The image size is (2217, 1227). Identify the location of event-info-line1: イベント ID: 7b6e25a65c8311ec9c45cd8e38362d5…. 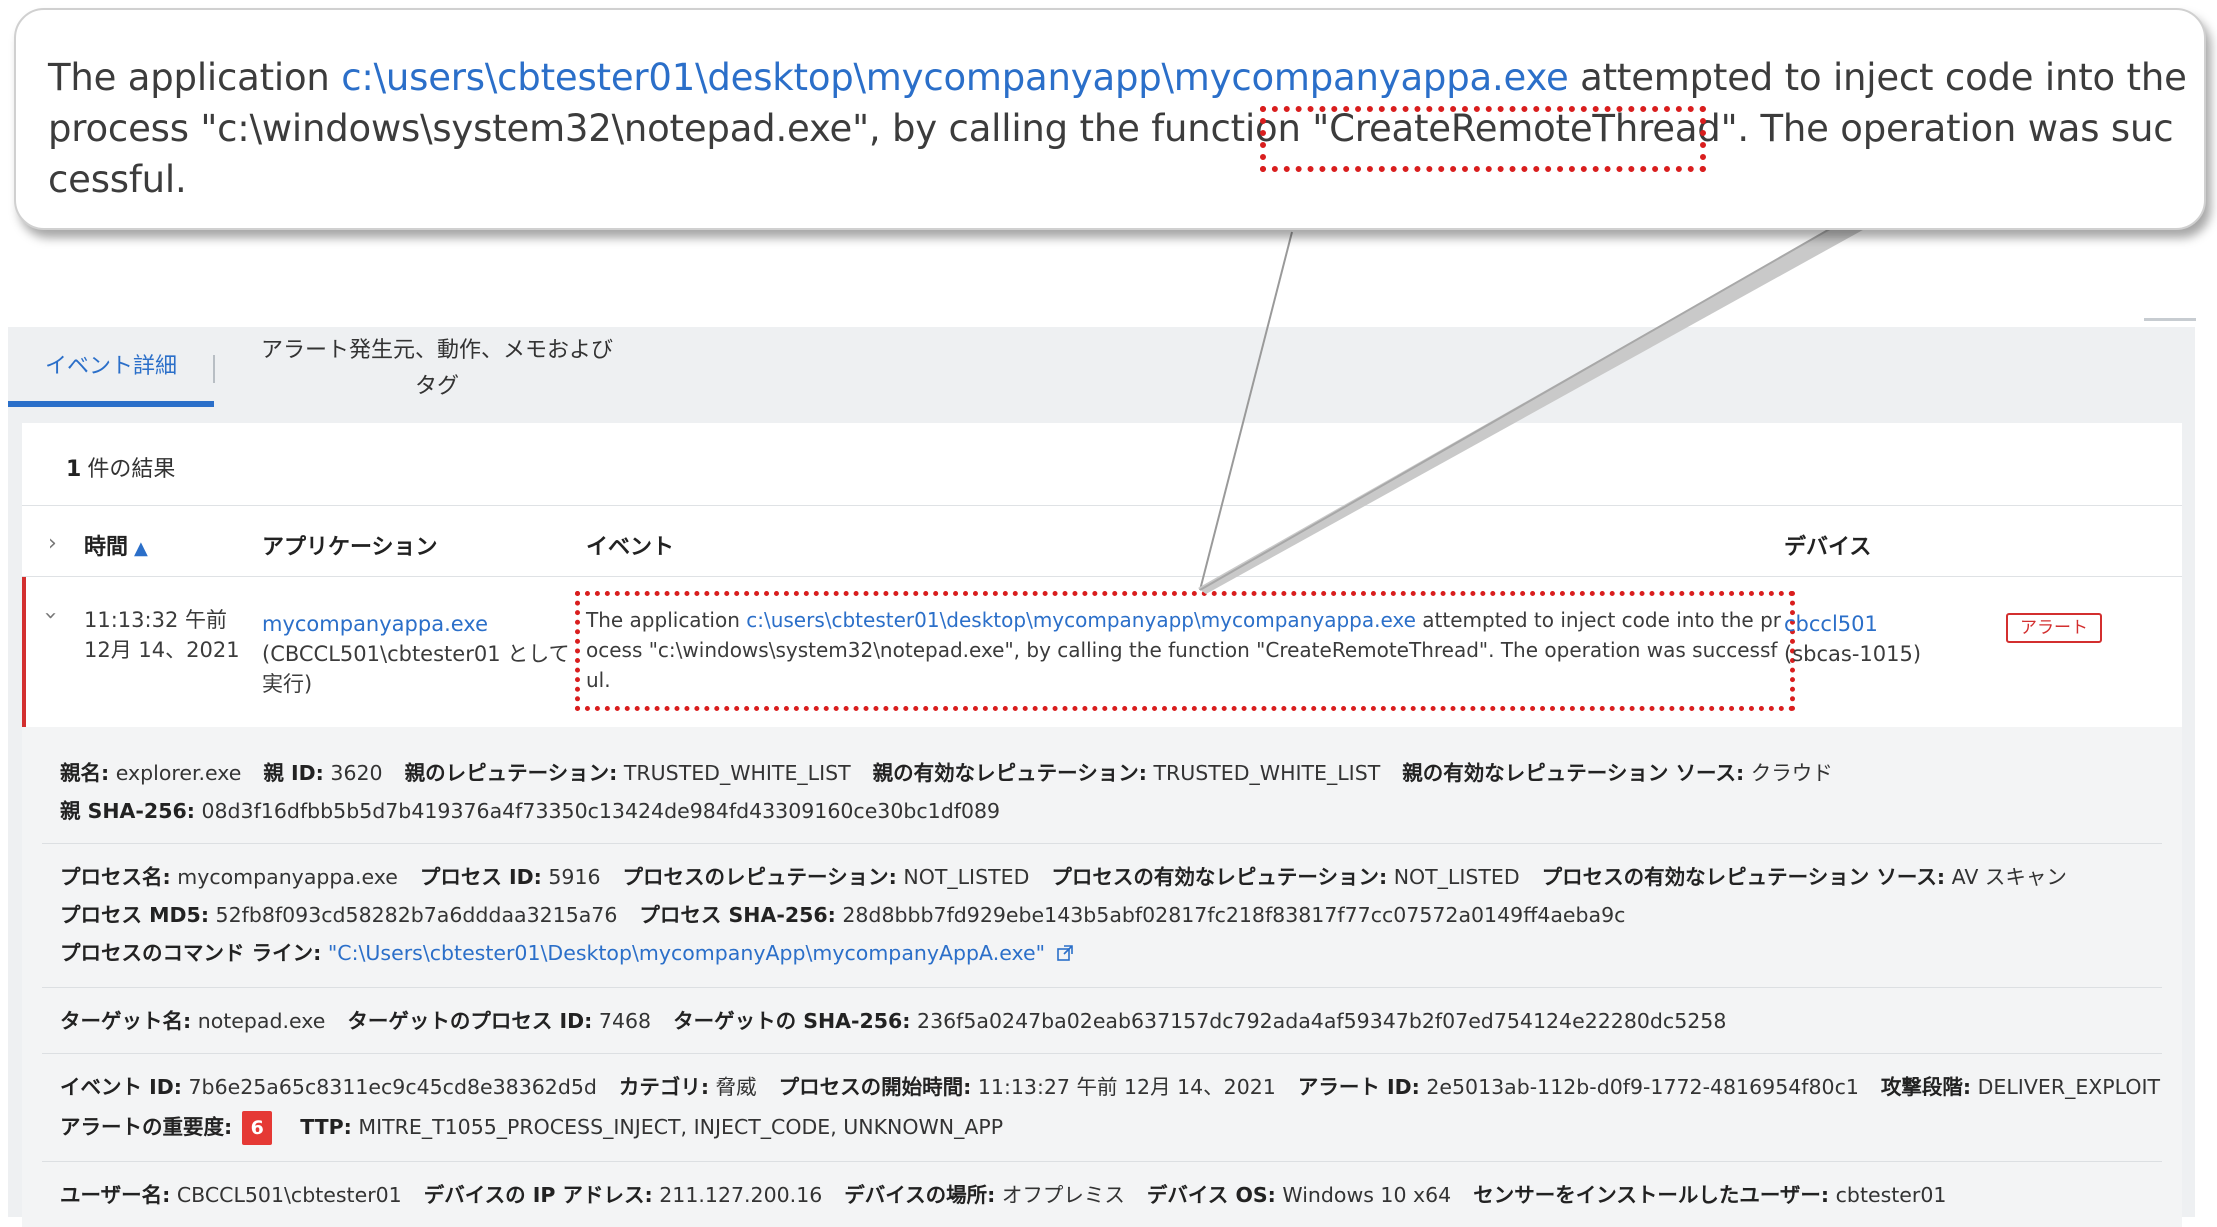
(1110, 1087).